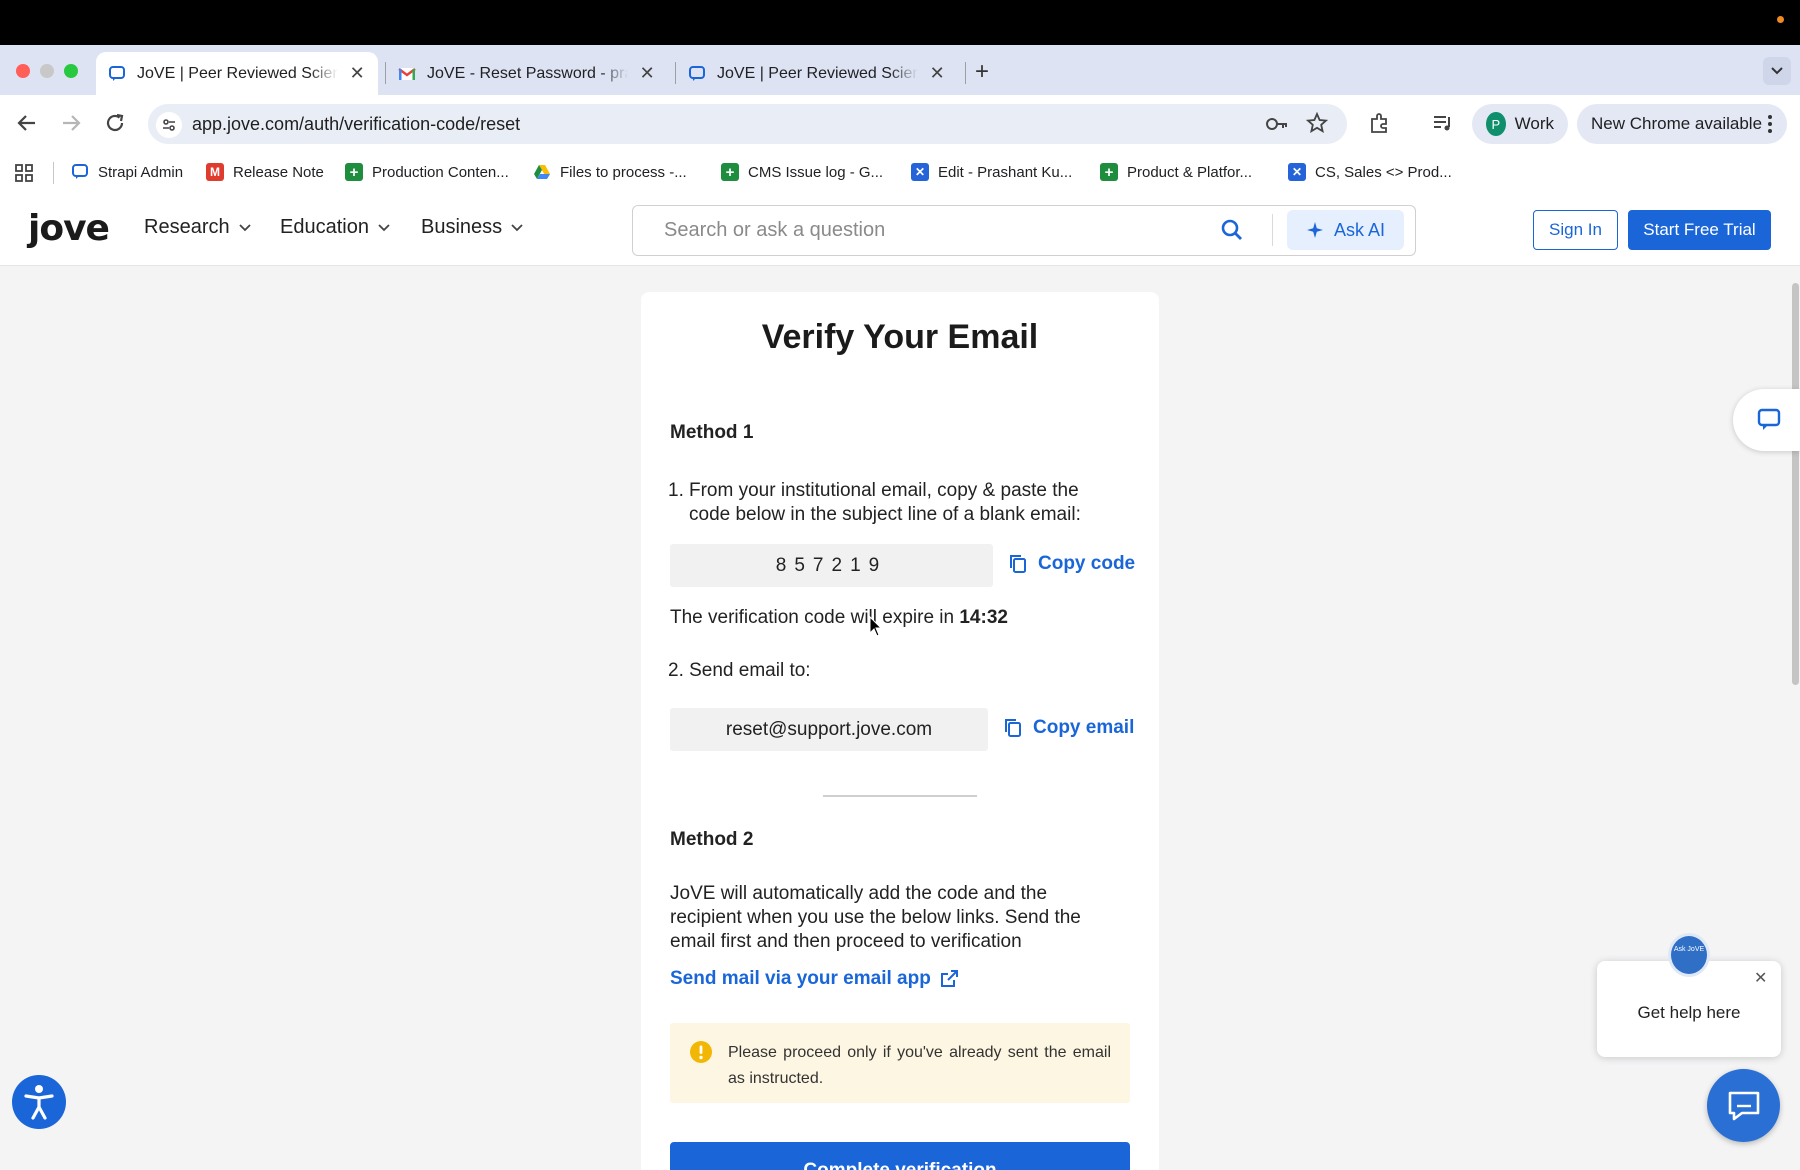  I want to click on close-window-button, so click(23, 71).